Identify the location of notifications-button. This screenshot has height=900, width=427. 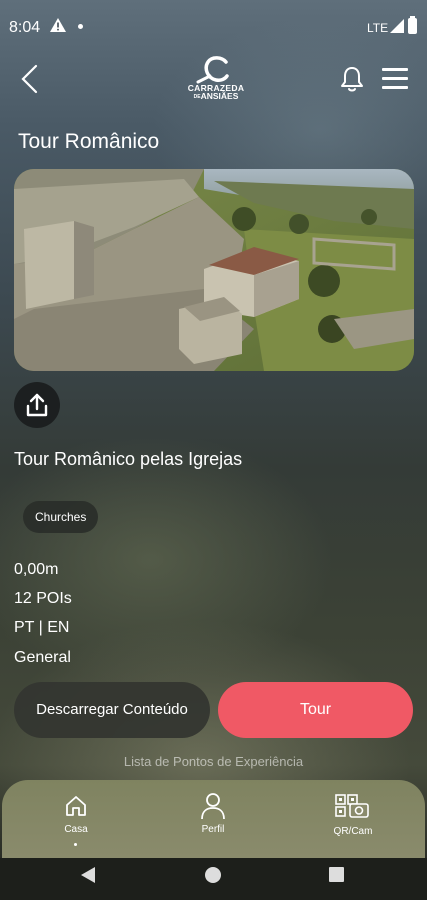
(352, 79).